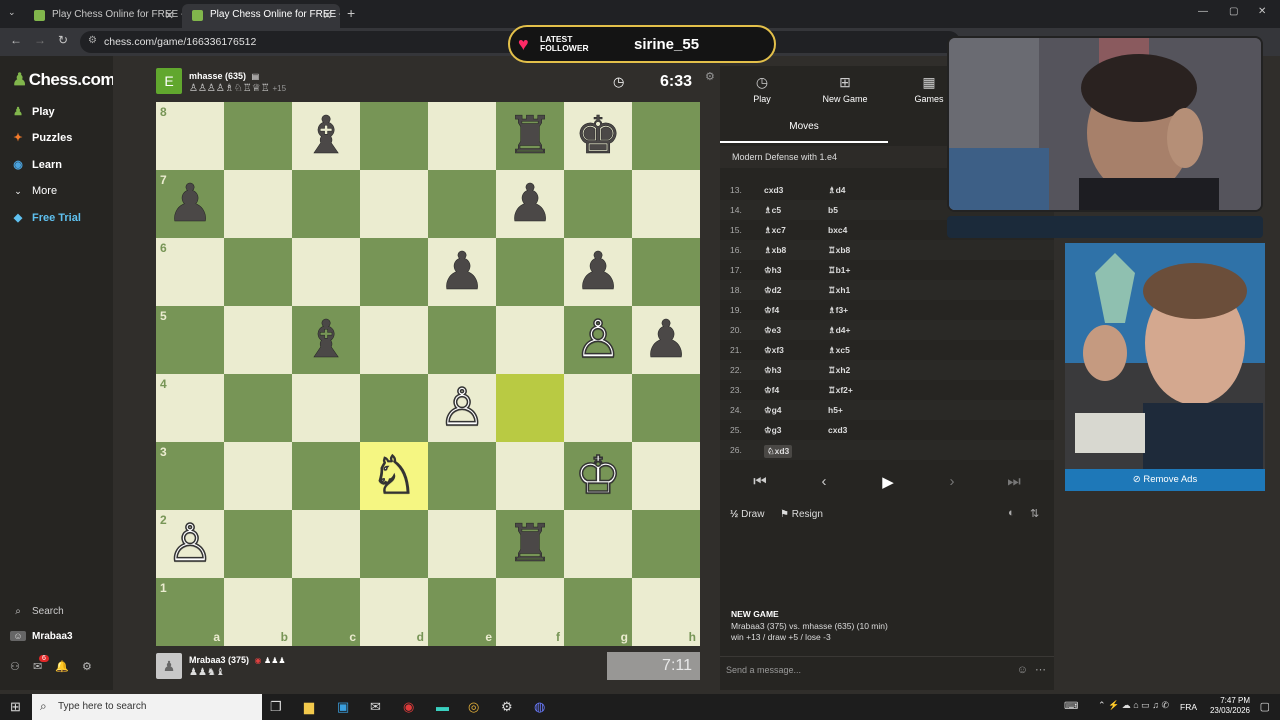 The image size is (1280, 720). What do you see at coordinates (530, 272) in the screenshot?
I see `square-f6` at bounding box center [530, 272].